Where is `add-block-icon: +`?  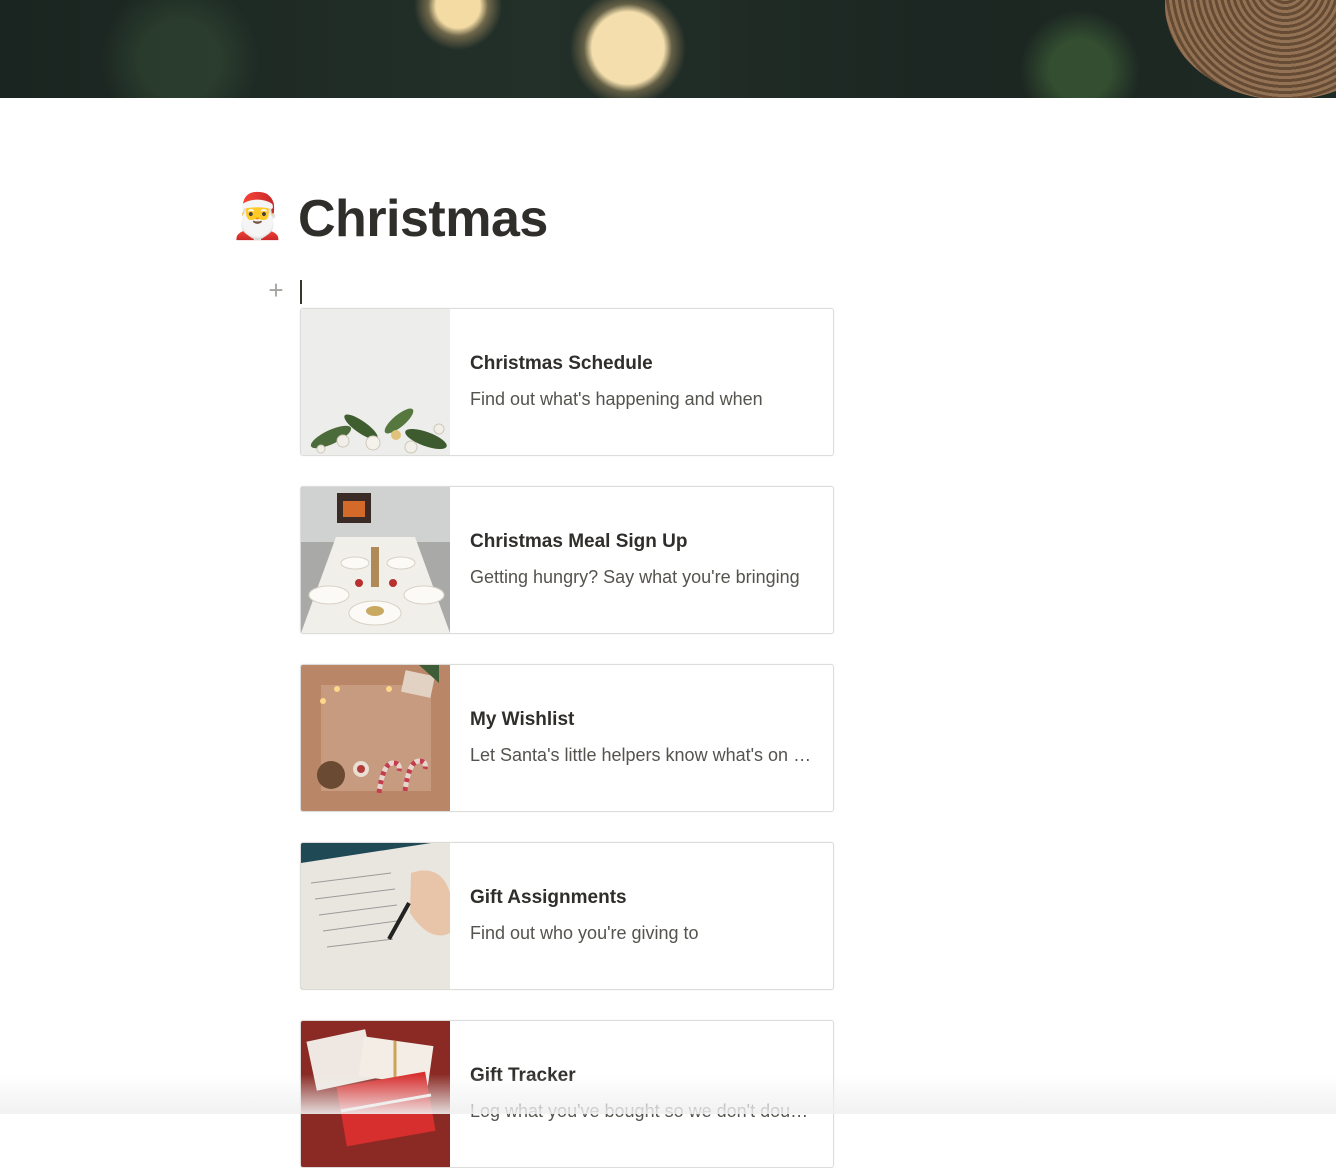
add-block-icon: + is located at coordinates (276, 290).